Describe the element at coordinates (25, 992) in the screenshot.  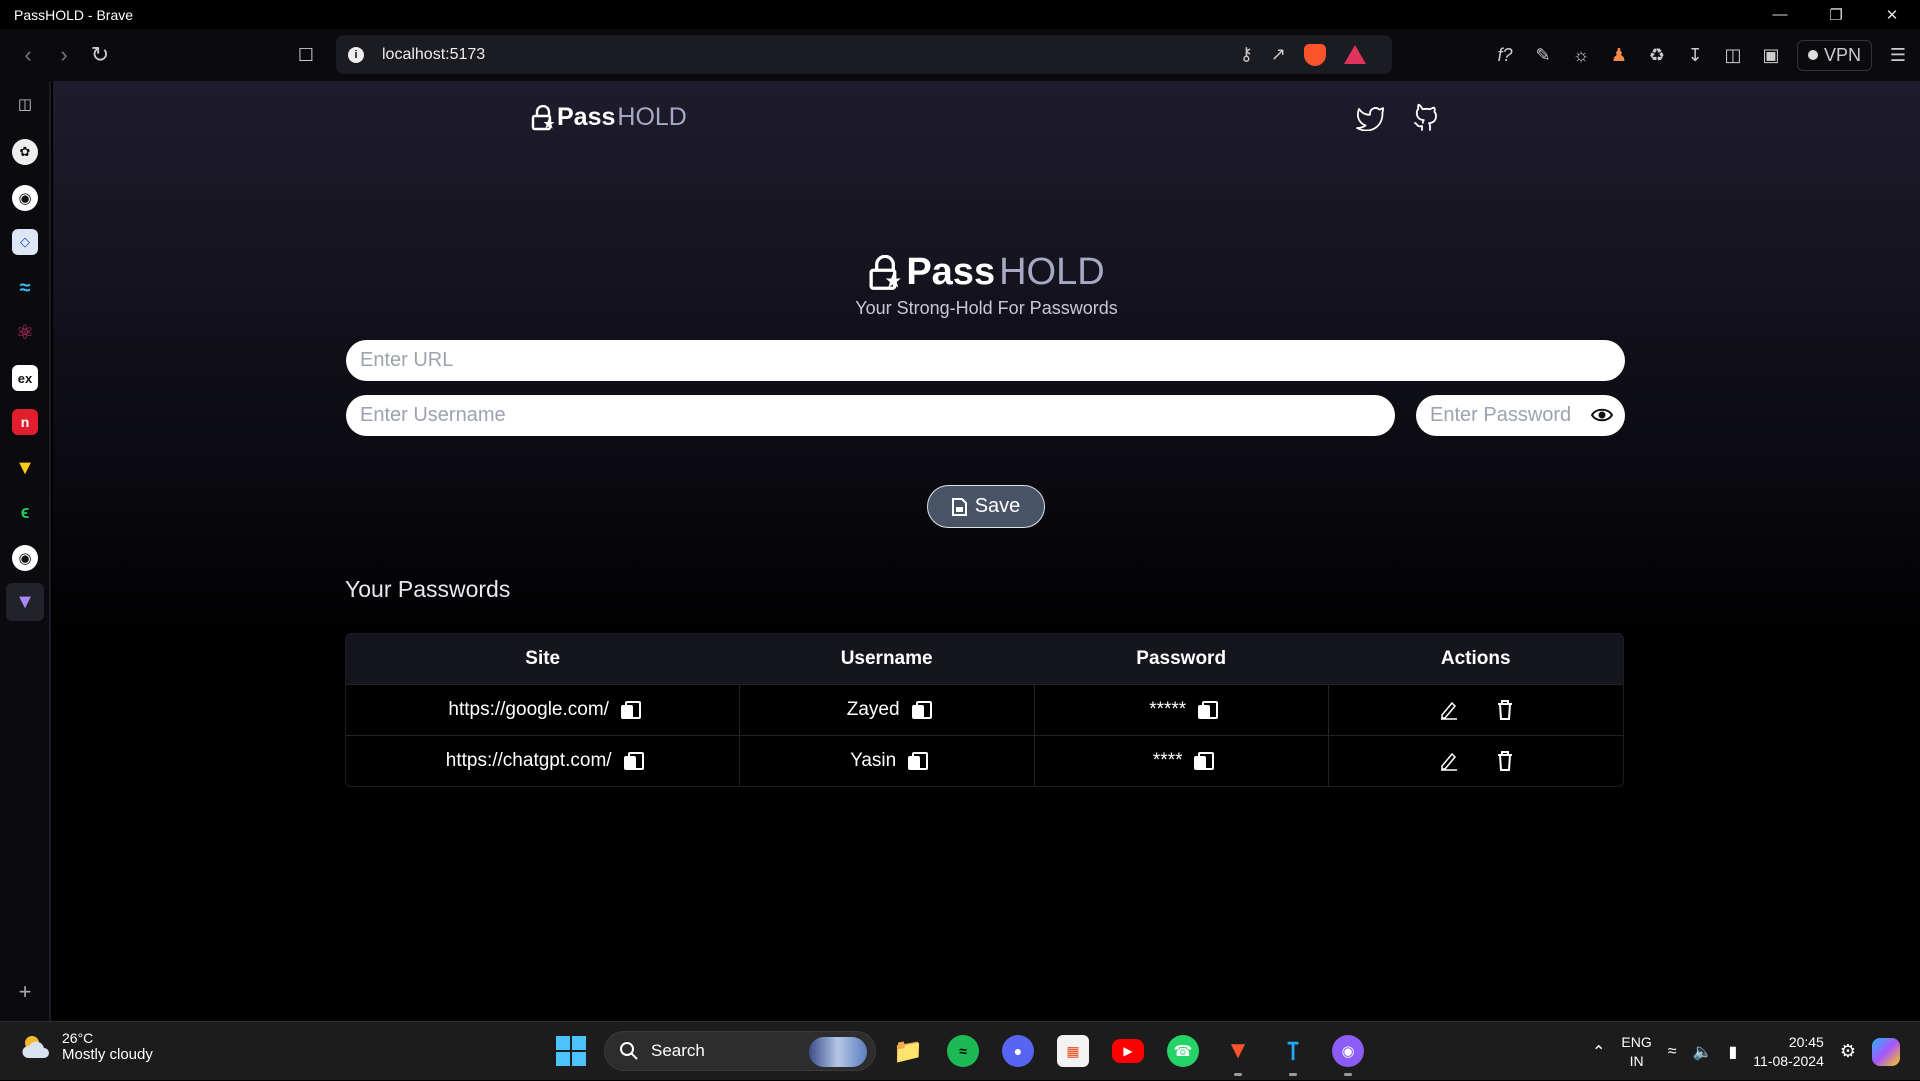
I see `add-sidebar-icon: +` at that location.